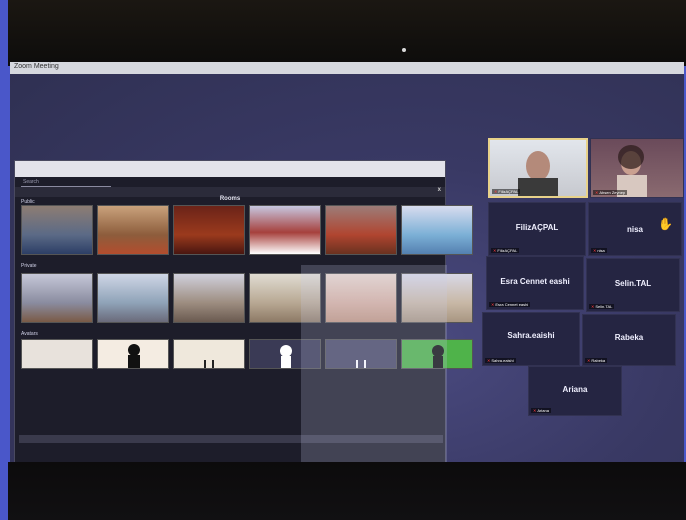  I want to click on participant-tile: Ariana ✕Ariana, so click(575, 391).